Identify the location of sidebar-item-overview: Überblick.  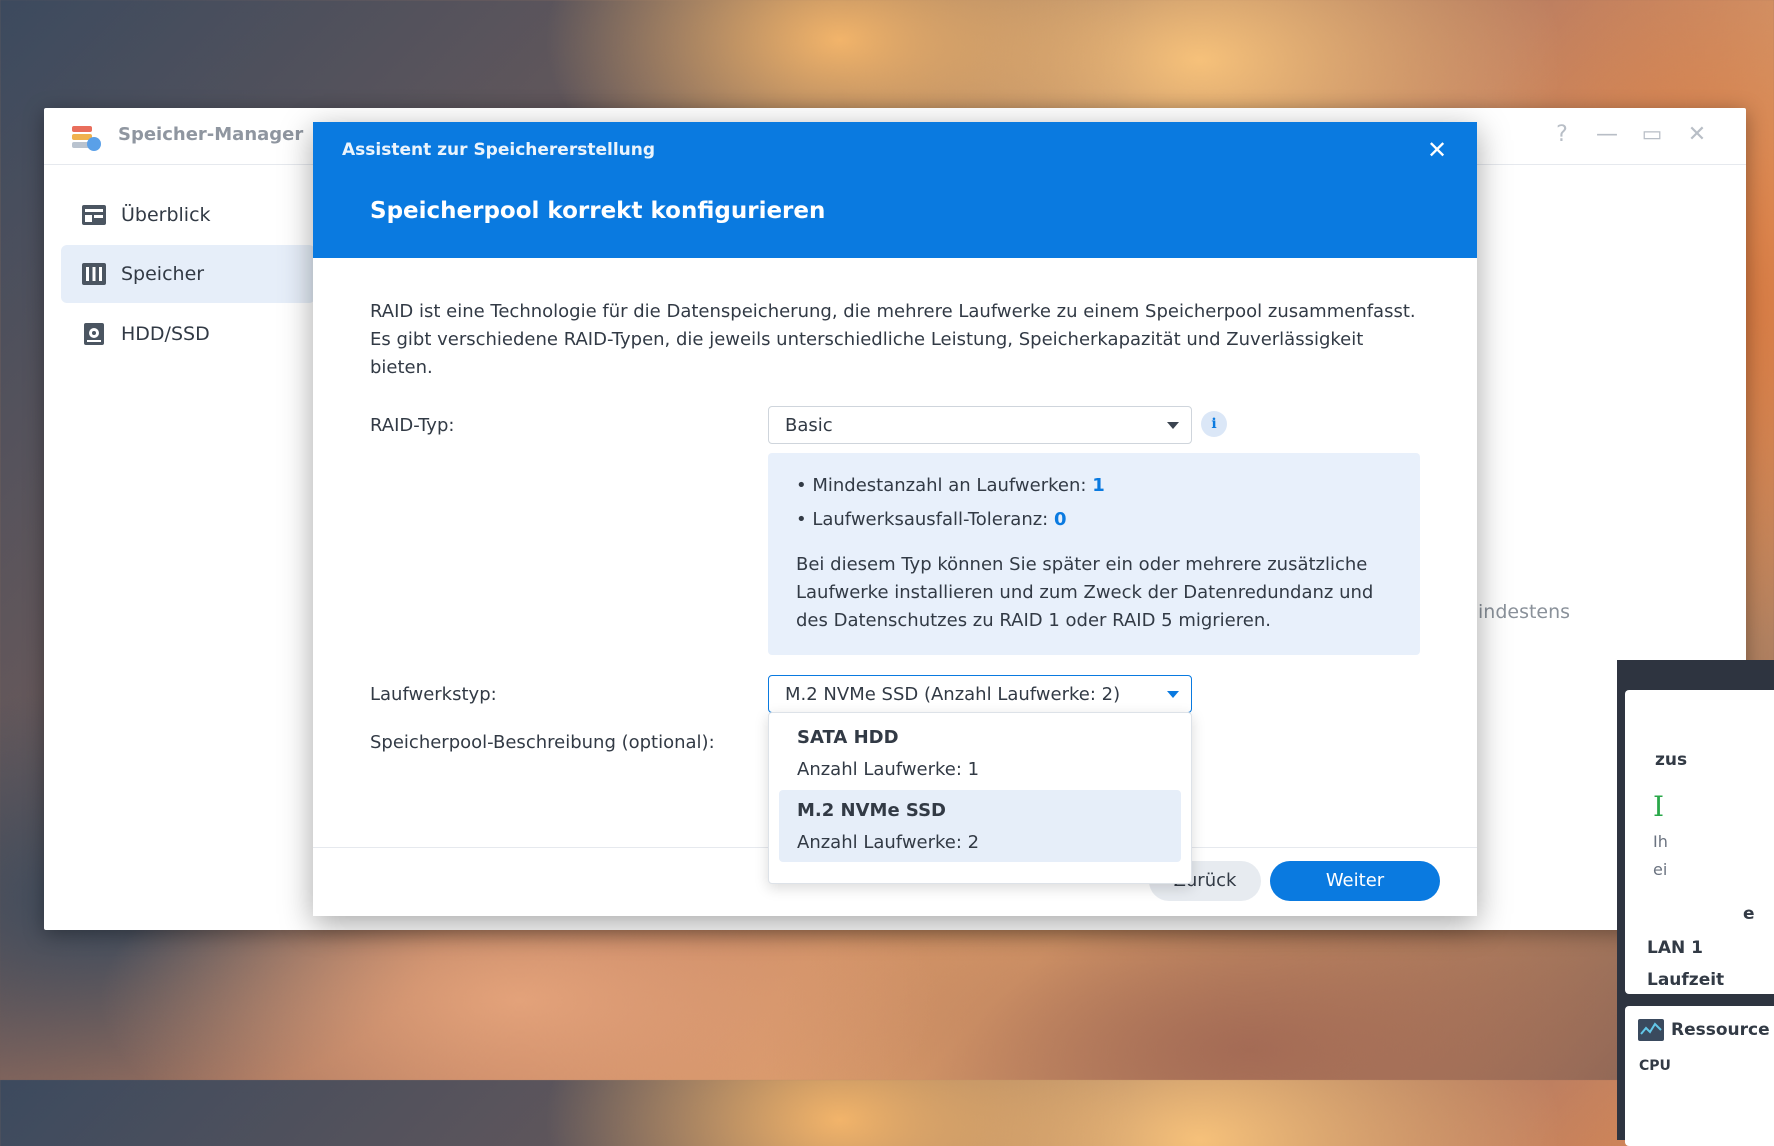
(188, 215).